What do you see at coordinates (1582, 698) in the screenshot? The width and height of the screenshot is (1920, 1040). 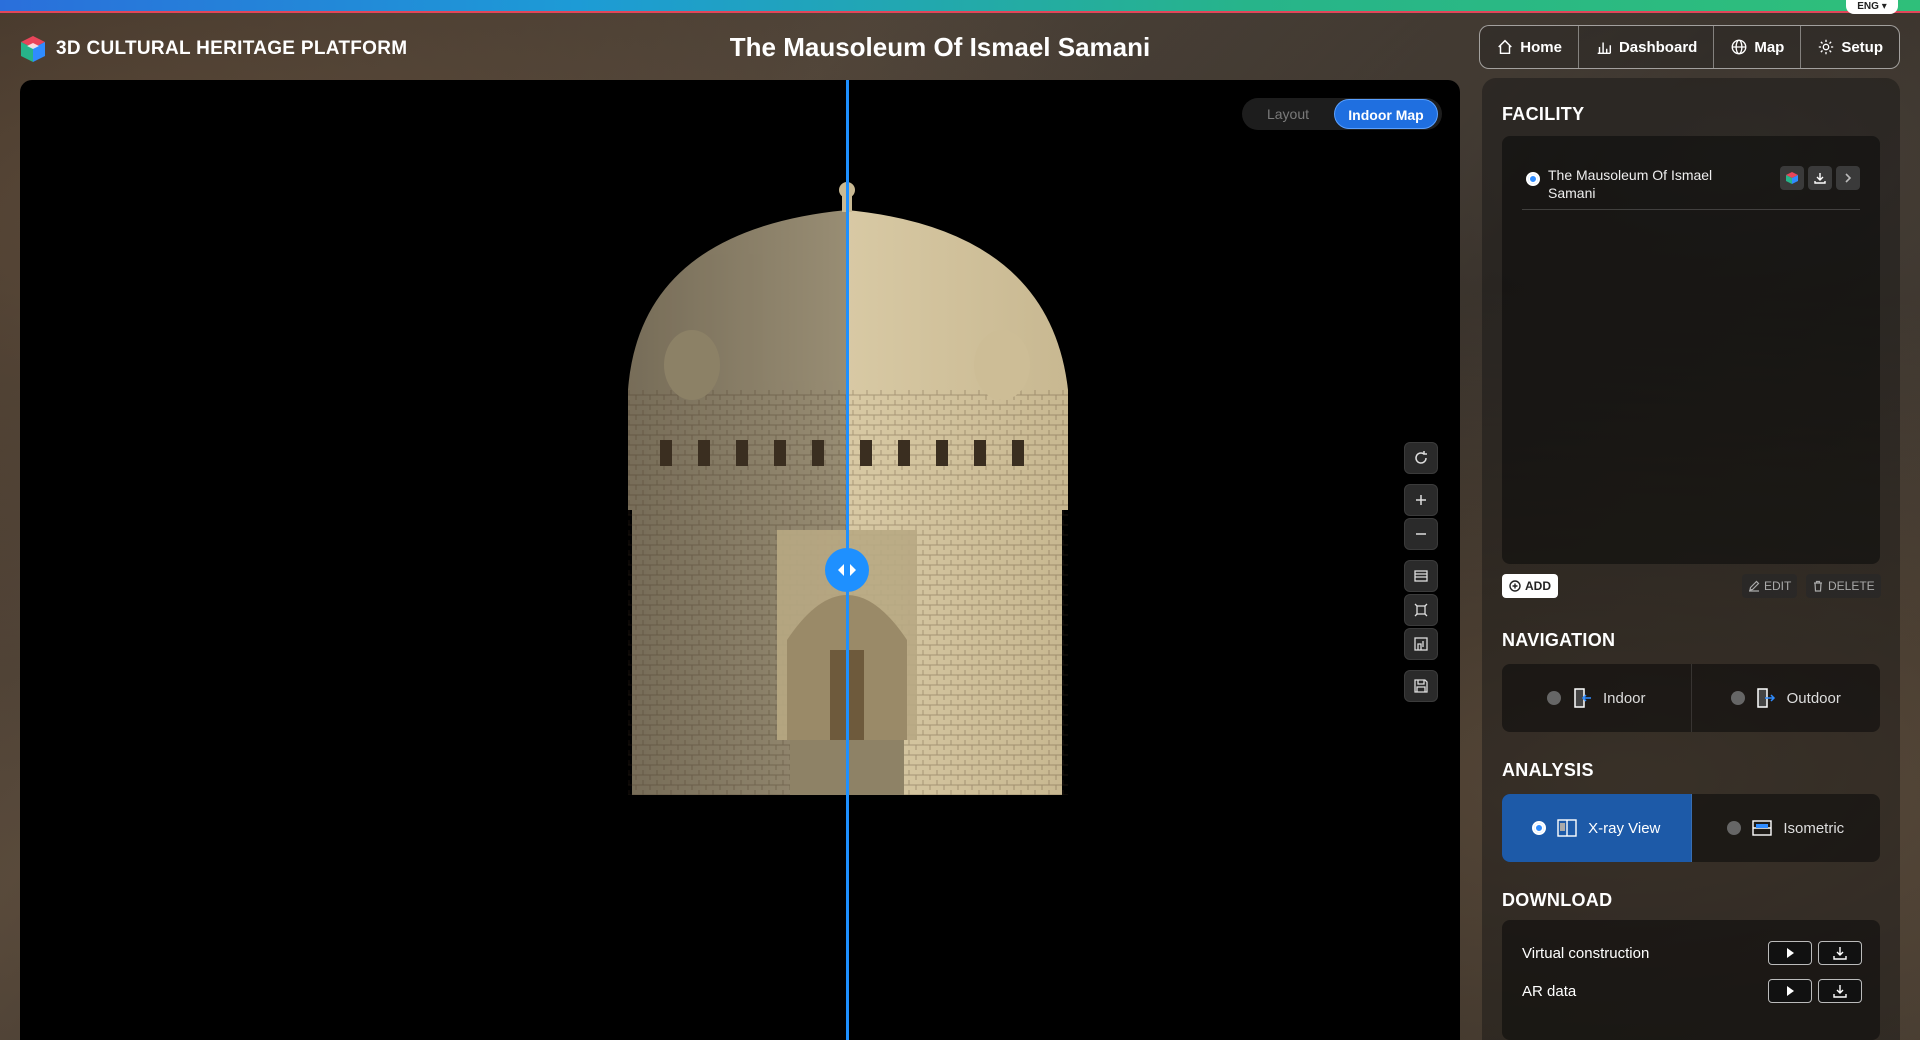 I see `door-enter-icon` at bounding box center [1582, 698].